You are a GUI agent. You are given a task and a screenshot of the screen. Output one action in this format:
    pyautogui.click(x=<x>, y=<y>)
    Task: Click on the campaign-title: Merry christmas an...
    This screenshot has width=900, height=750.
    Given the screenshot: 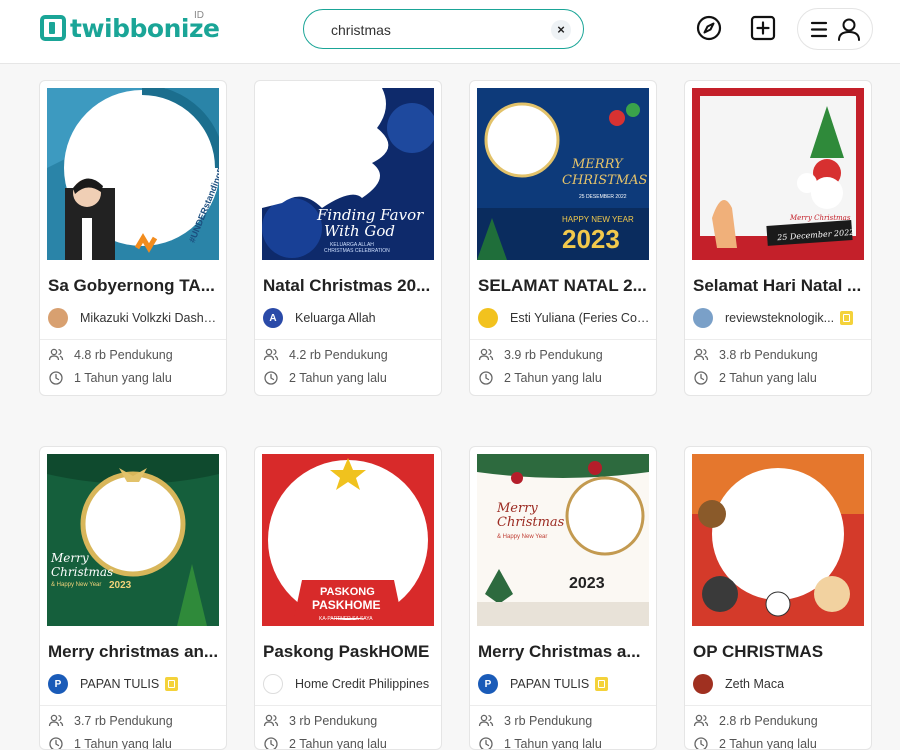 What is the action you would take?
    pyautogui.click(x=134, y=652)
    